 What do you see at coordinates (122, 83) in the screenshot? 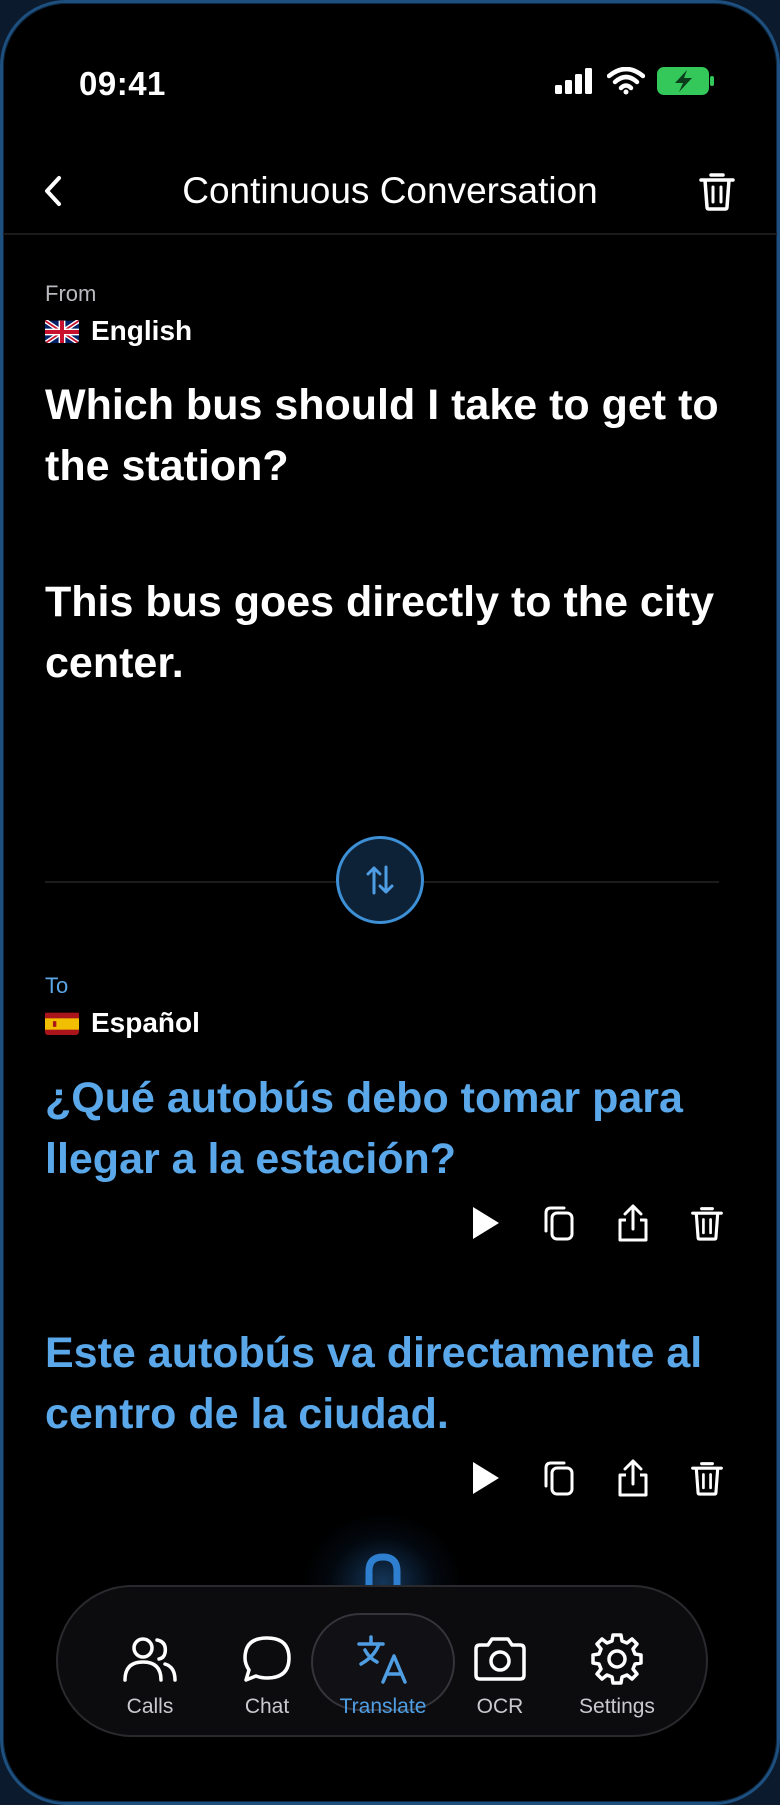
I see `status-time: 09:41` at bounding box center [122, 83].